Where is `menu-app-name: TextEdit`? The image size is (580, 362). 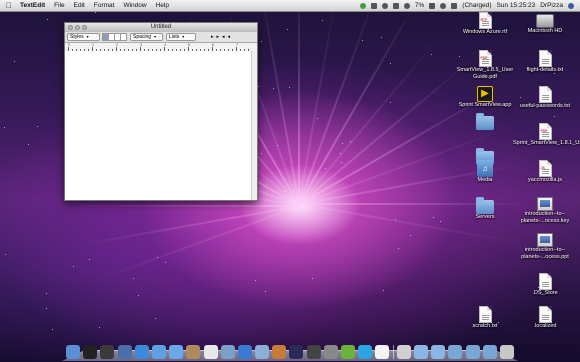 menu-app-name: TextEdit is located at coordinates (32, 5).